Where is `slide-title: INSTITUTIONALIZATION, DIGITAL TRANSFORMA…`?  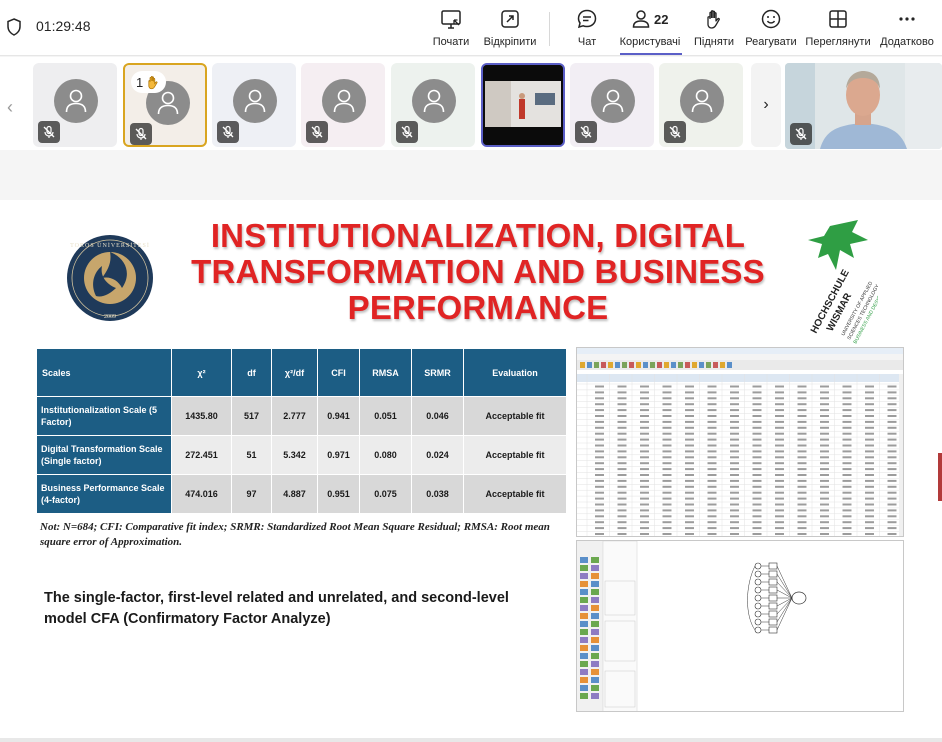
slide-title: INSTITUTIONALIZATION, DIGITAL TRANSFORMA… is located at coordinates (478, 271).